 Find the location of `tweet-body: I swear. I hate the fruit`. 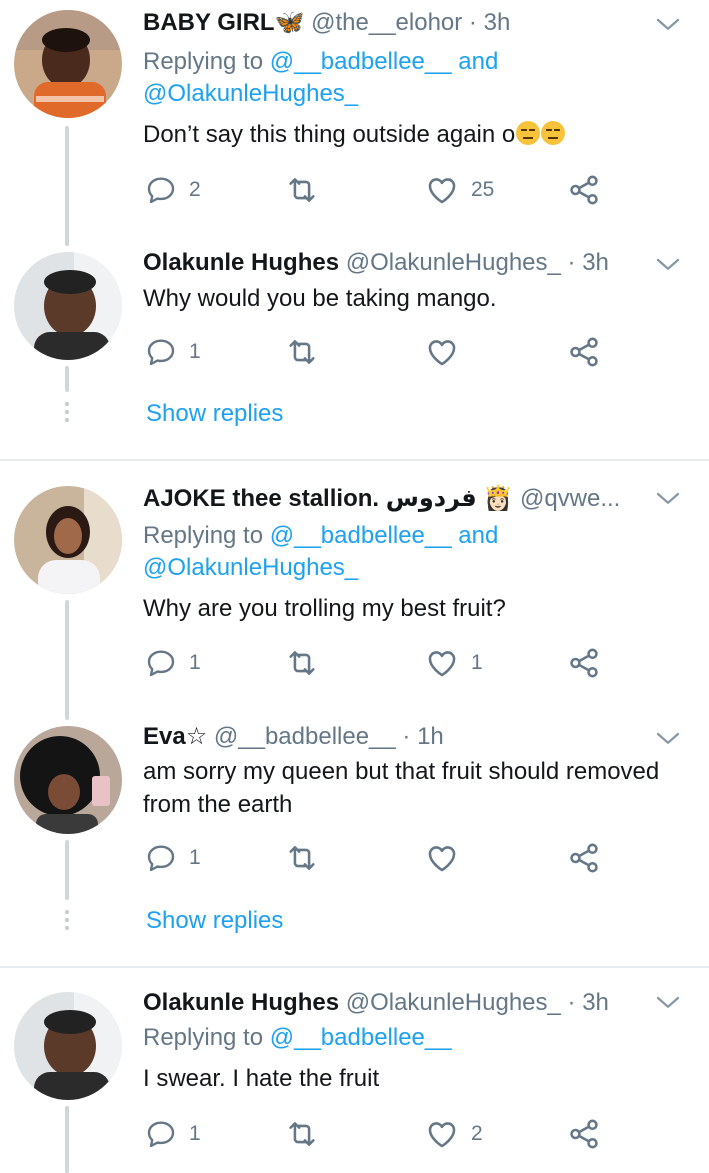

tweet-body: I swear. I hate the fruit is located at coordinates (261, 1078).